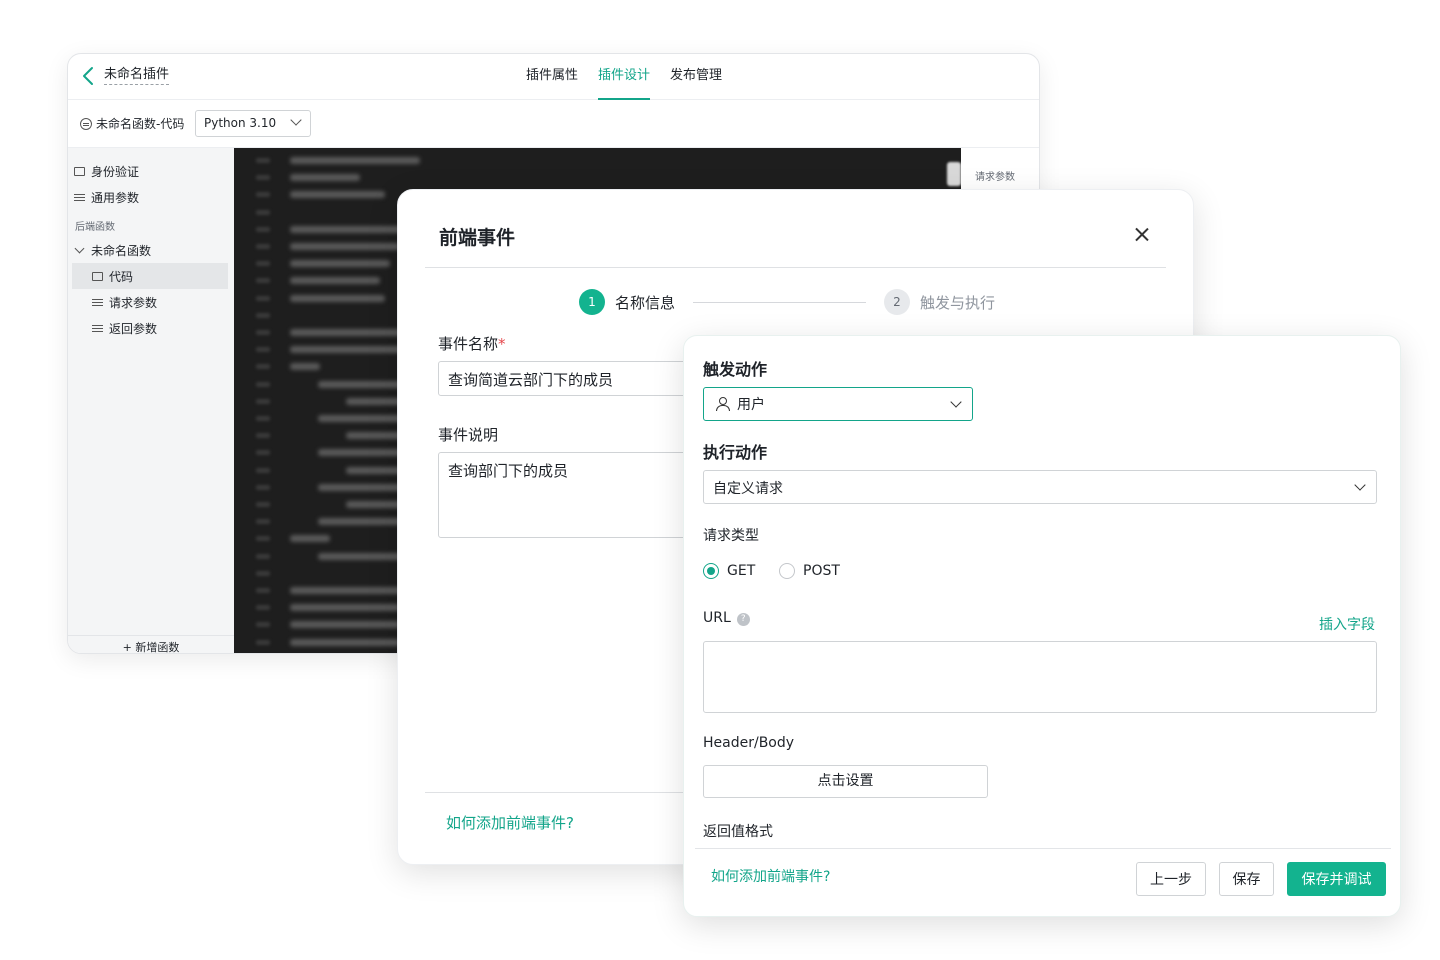 Image resolution: width=1440 pixels, height=960 pixels. What do you see at coordinates (150, 276) in the screenshot?
I see `sidebar-item-code: 代码` at bounding box center [150, 276].